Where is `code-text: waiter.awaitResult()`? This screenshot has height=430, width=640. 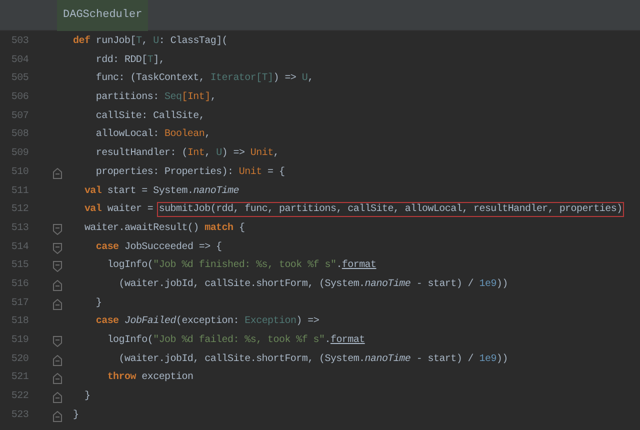 code-text: waiter.awaitResult() is located at coordinates (142, 228).